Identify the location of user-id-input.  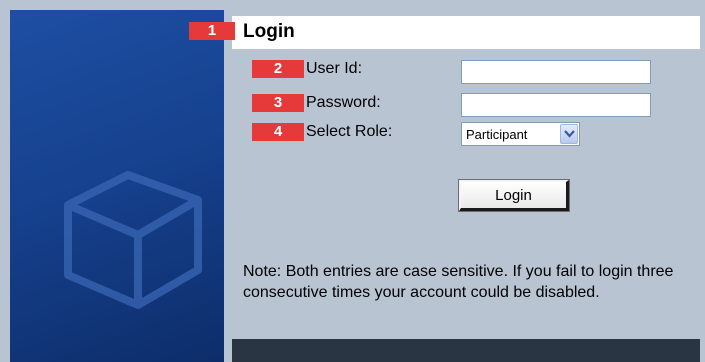
(556, 72).